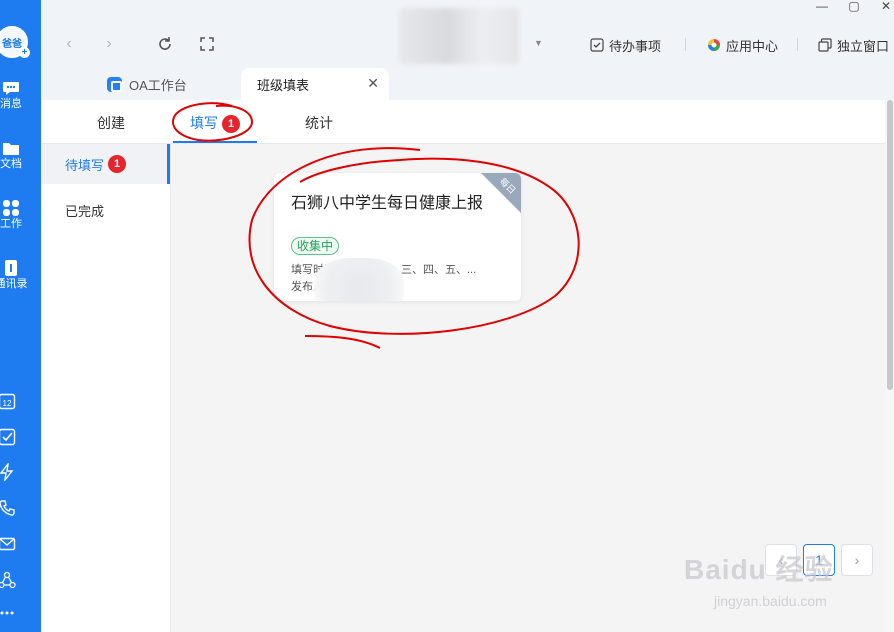 The height and width of the screenshot is (632, 894). Describe the element at coordinates (373, 83) in the screenshot. I see `close-icon: ✕` at that location.